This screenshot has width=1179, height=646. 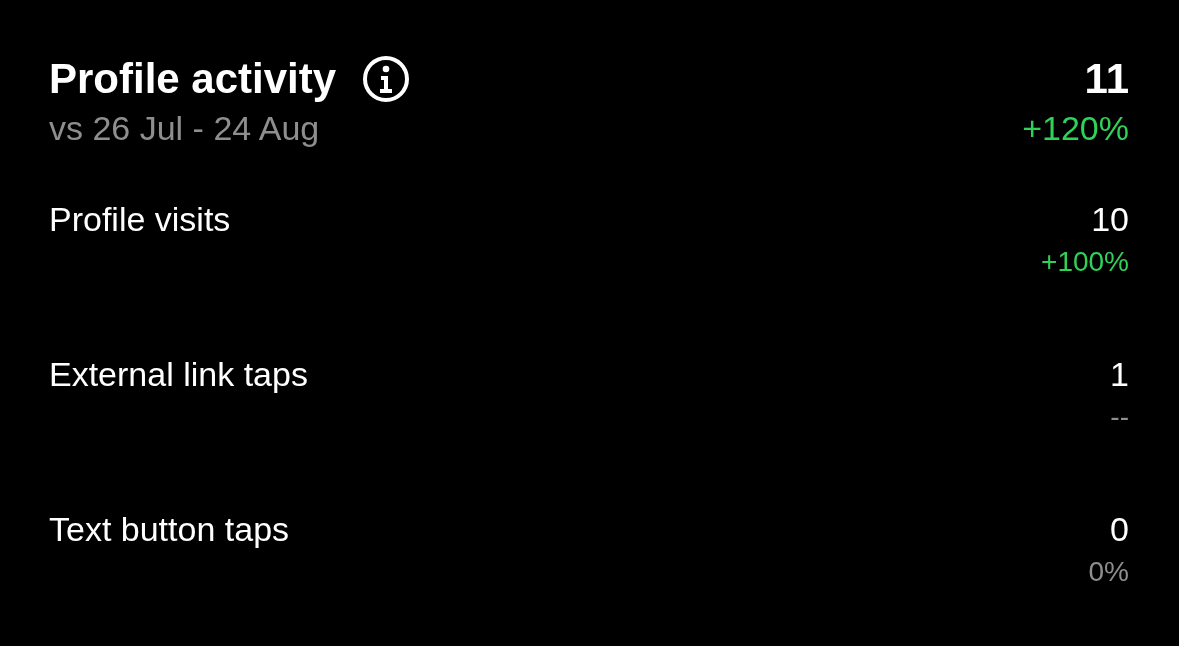 I want to click on section-title: Profile activity, so click(x=193, y=79).